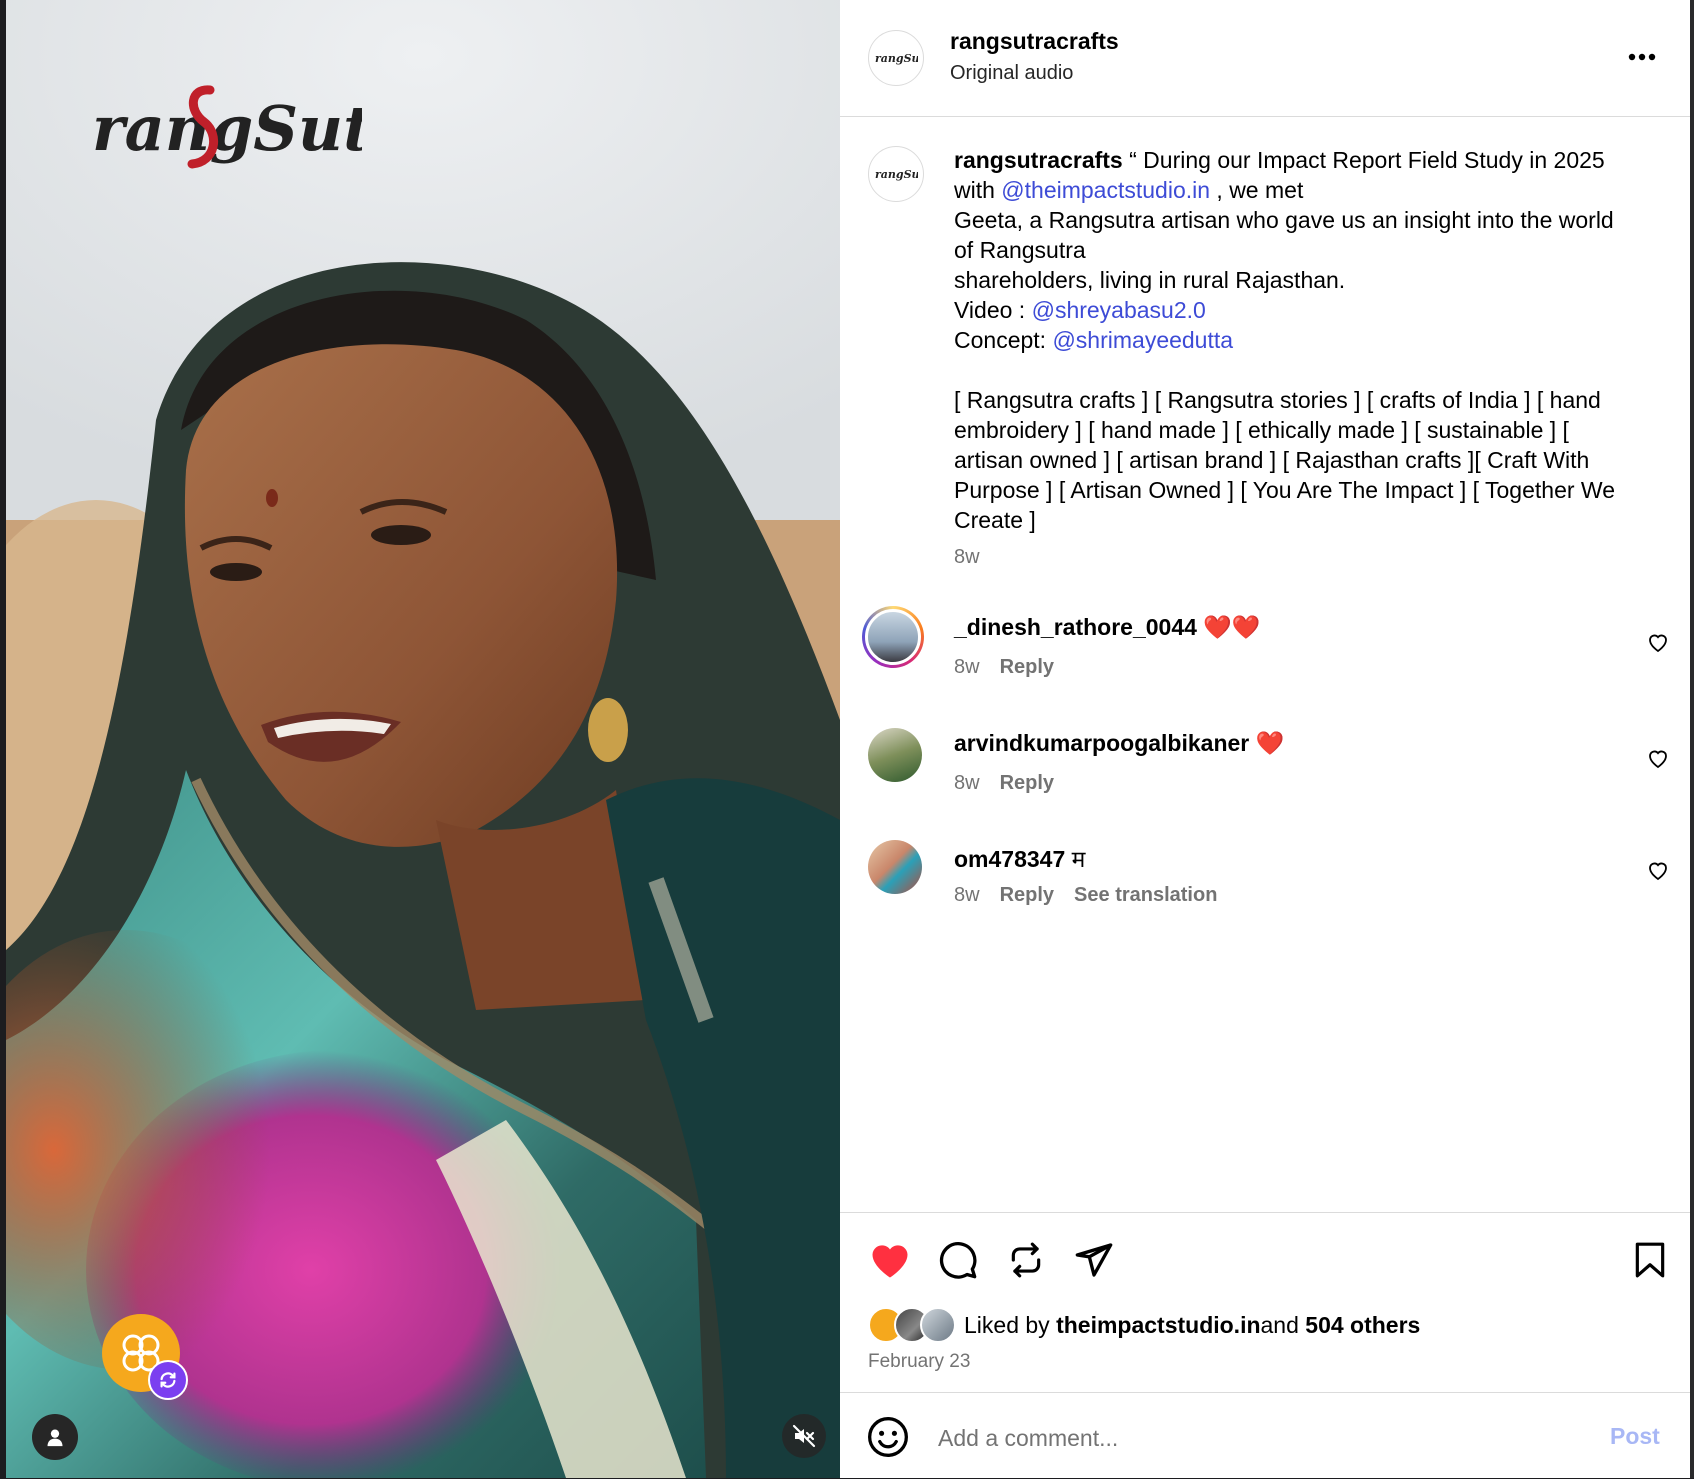  What do you see at coordinates (1101, 743) in the screenshot?
I see `commenter-username: arvindkumarpoogalbikaner` at bounding box center [1101, 743].